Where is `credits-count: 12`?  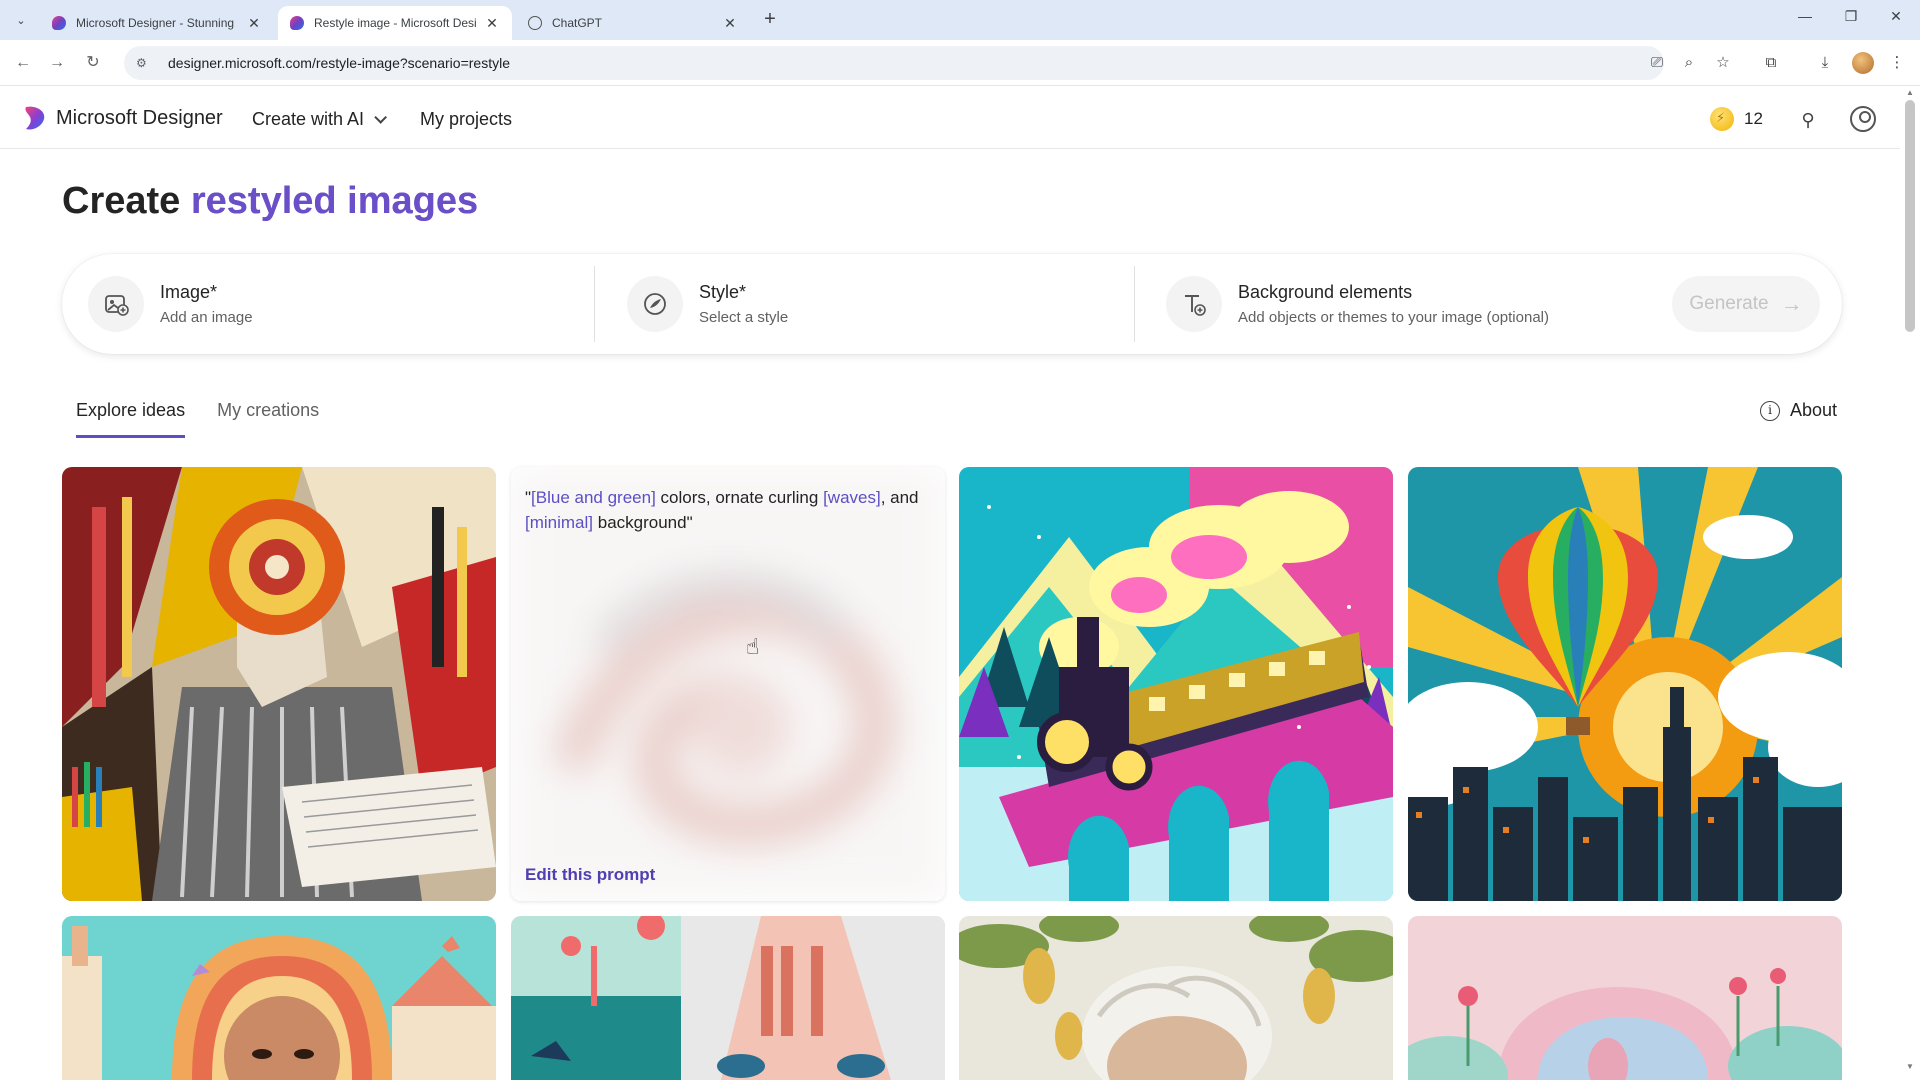
credits-count: 12 is located at coordinates (1753, 118).